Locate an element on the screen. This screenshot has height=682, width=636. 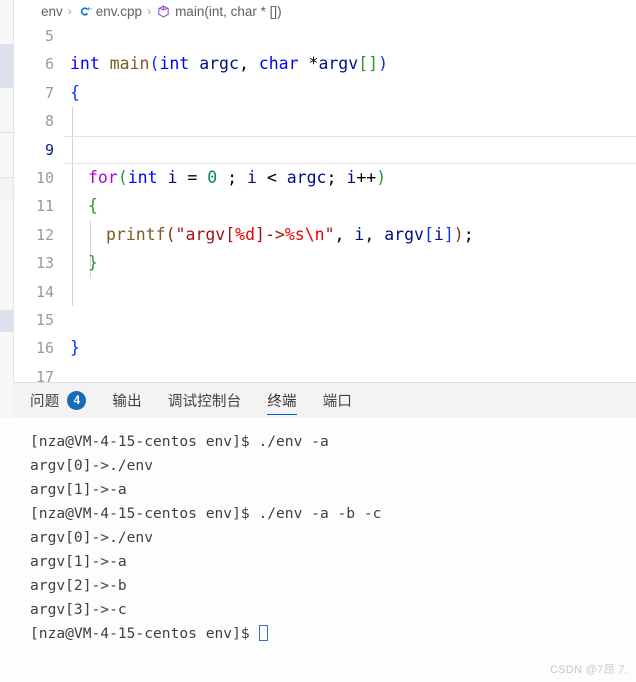
code-token: , is located at coordinates (248, 64).